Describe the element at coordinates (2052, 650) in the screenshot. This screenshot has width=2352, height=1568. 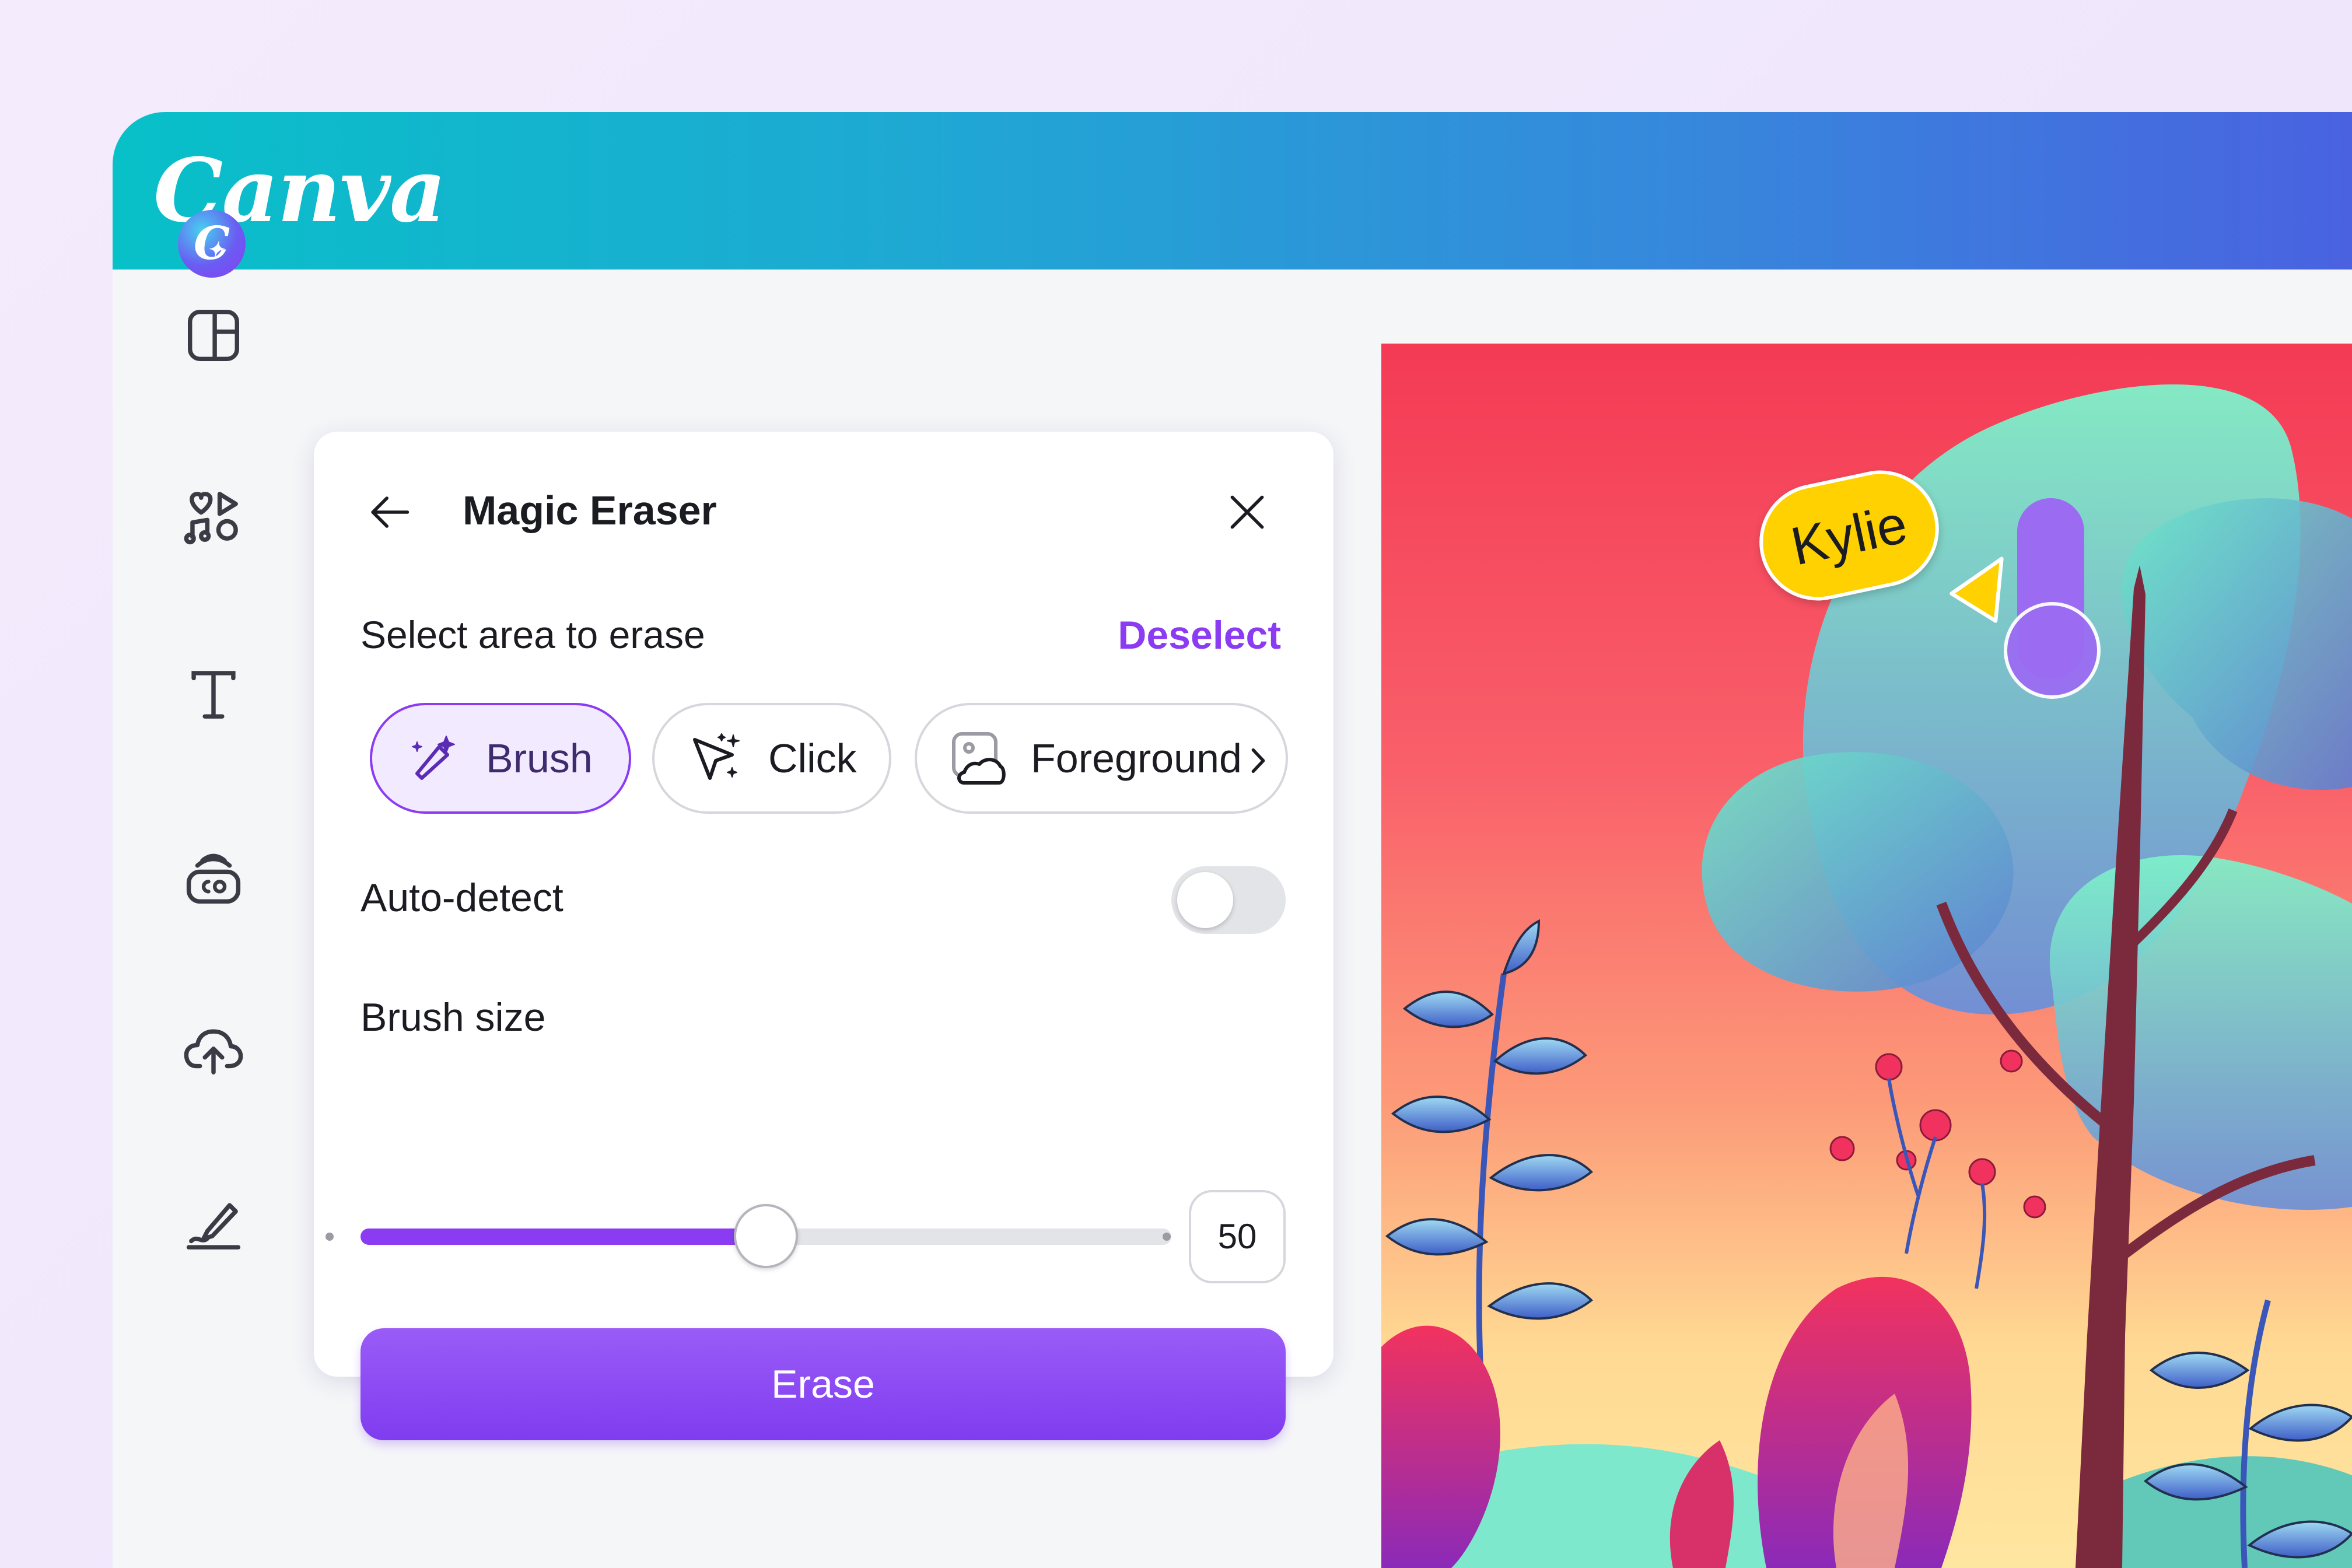
I see `brush-cursor` at that location.